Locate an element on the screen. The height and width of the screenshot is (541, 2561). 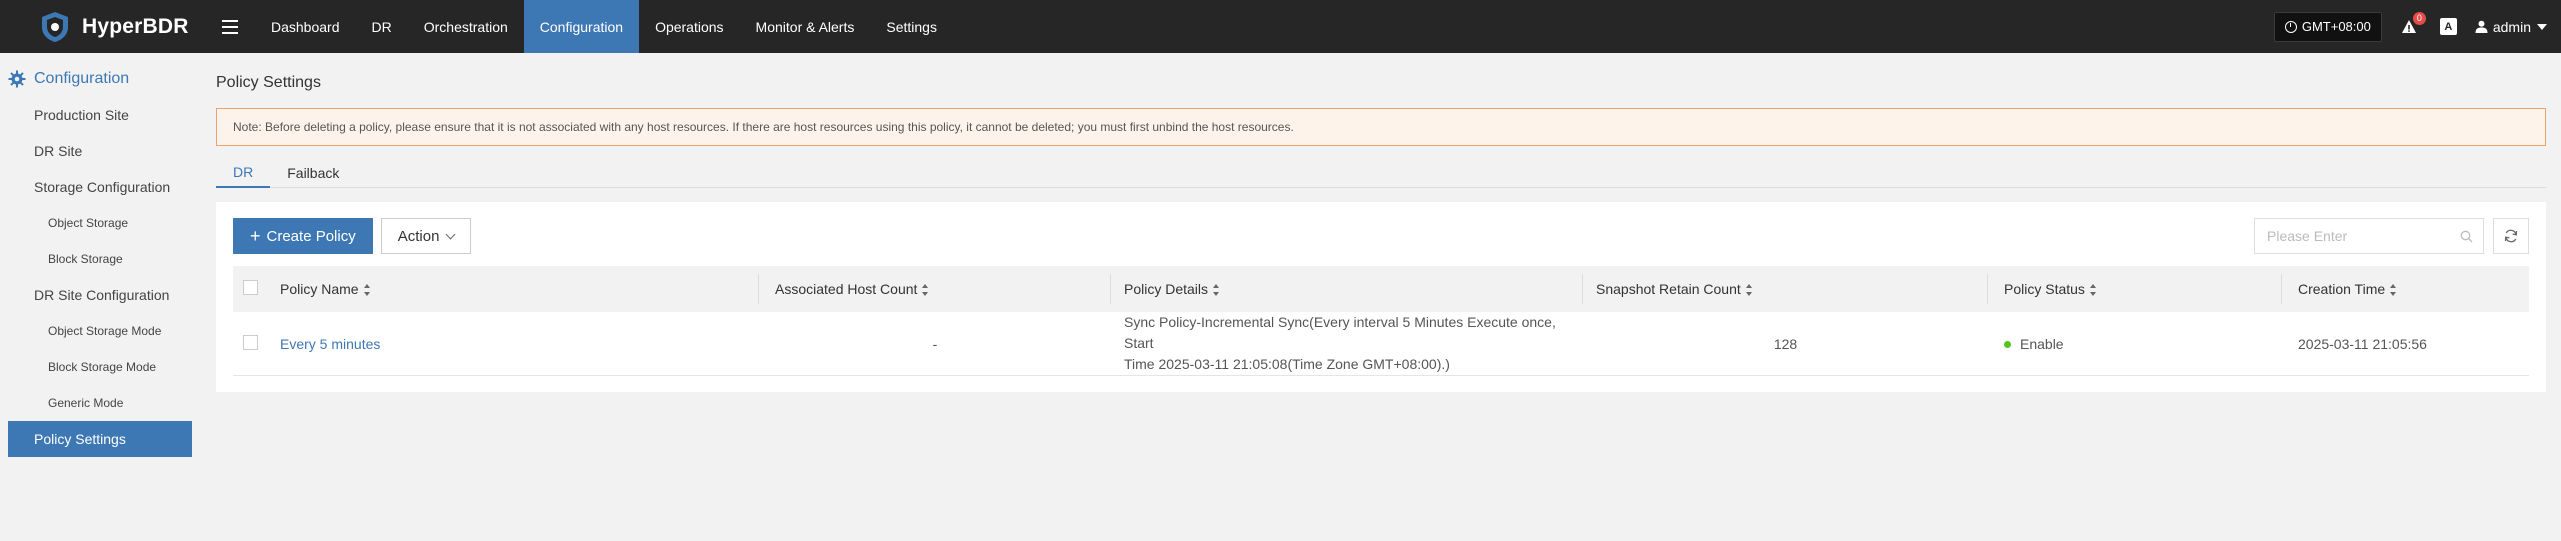
status-dot-icon is located at coordinates (2007, 345).